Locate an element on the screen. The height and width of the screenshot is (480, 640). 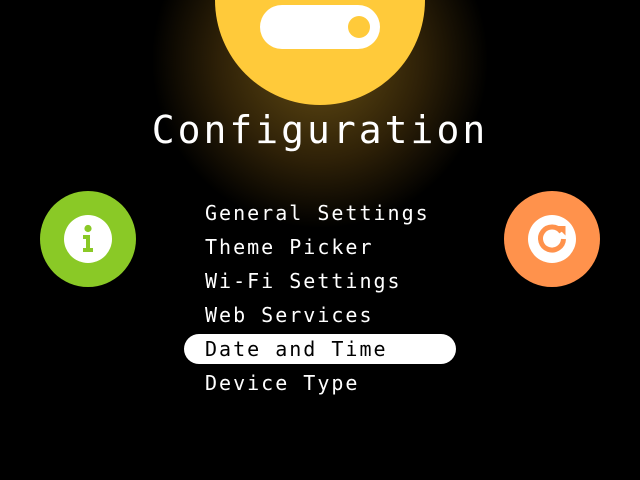
menu-item-general-settings: General Settings is located at coordinates (320, 213).